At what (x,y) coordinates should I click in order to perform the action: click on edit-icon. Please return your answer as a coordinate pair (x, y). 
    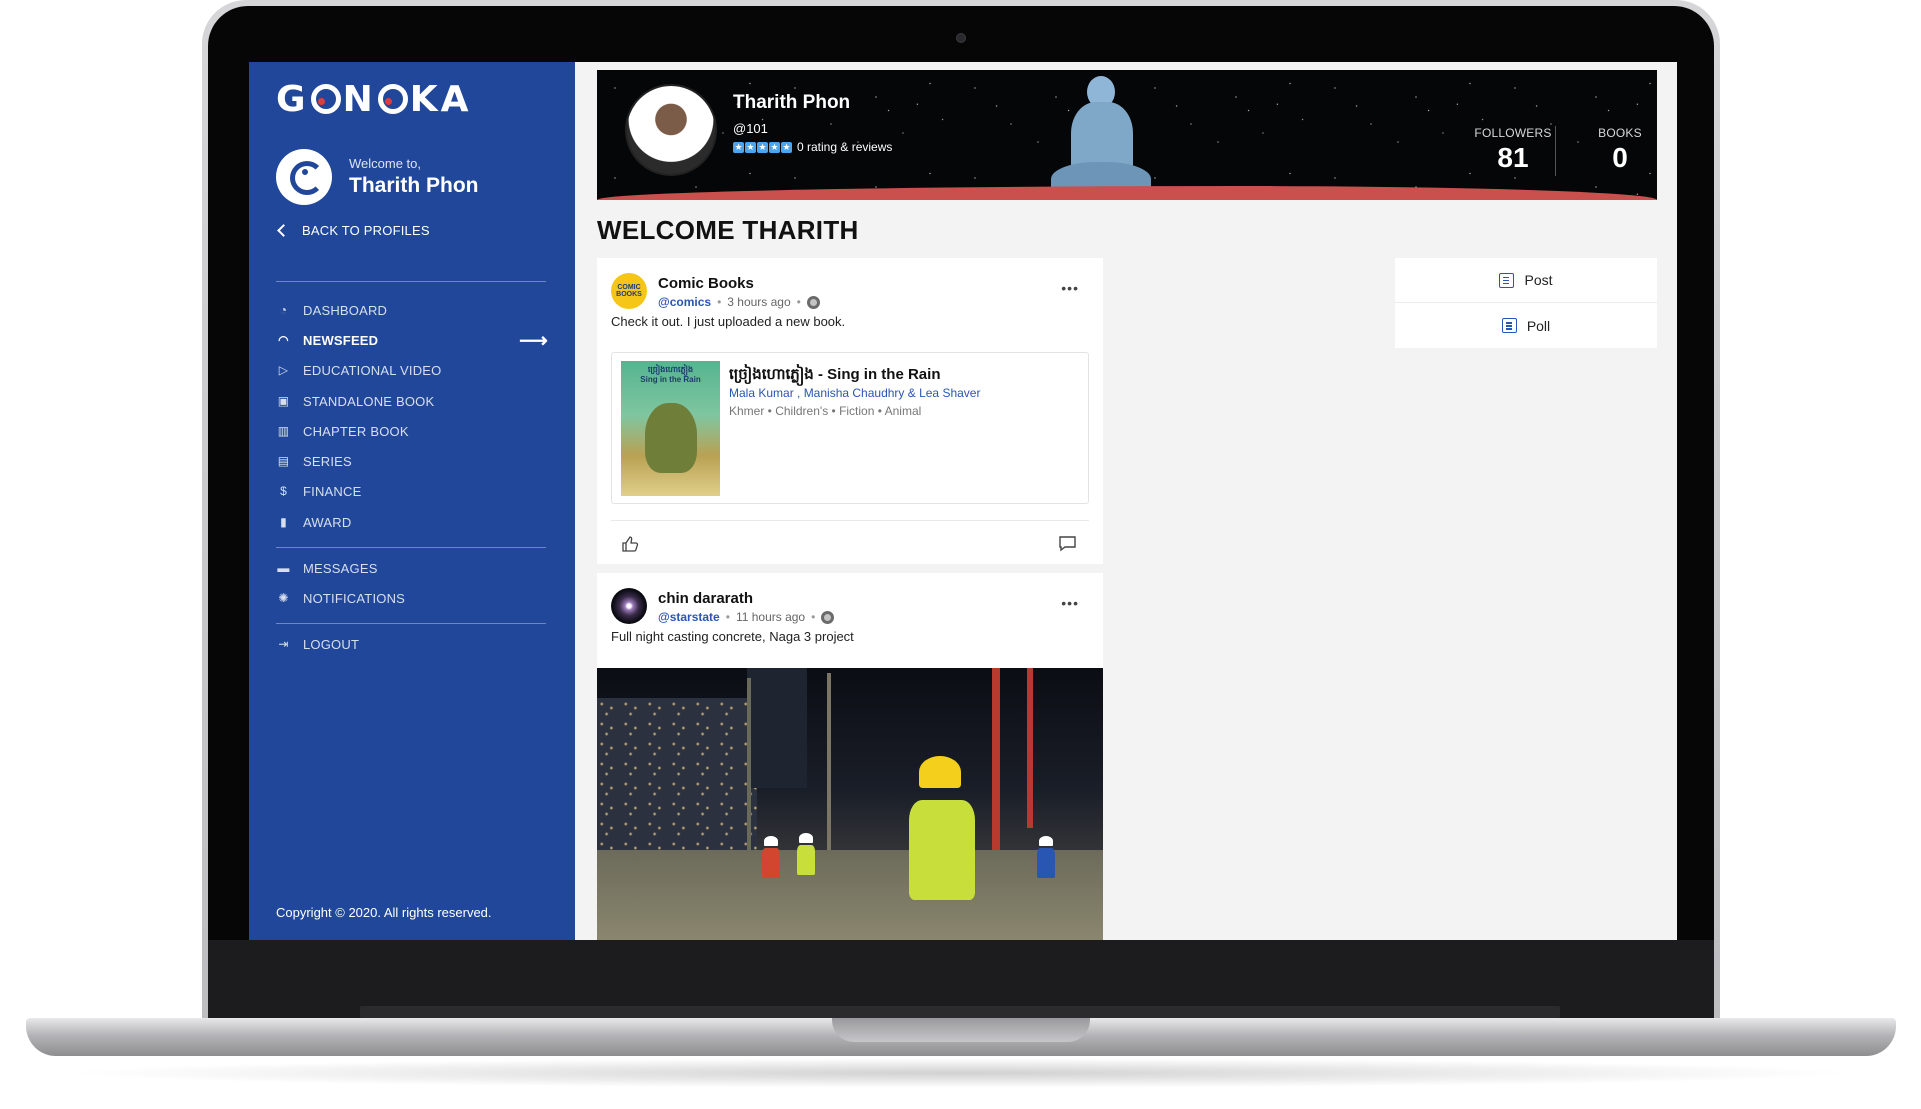
    Looking at the image, I should click on (1507, 280).